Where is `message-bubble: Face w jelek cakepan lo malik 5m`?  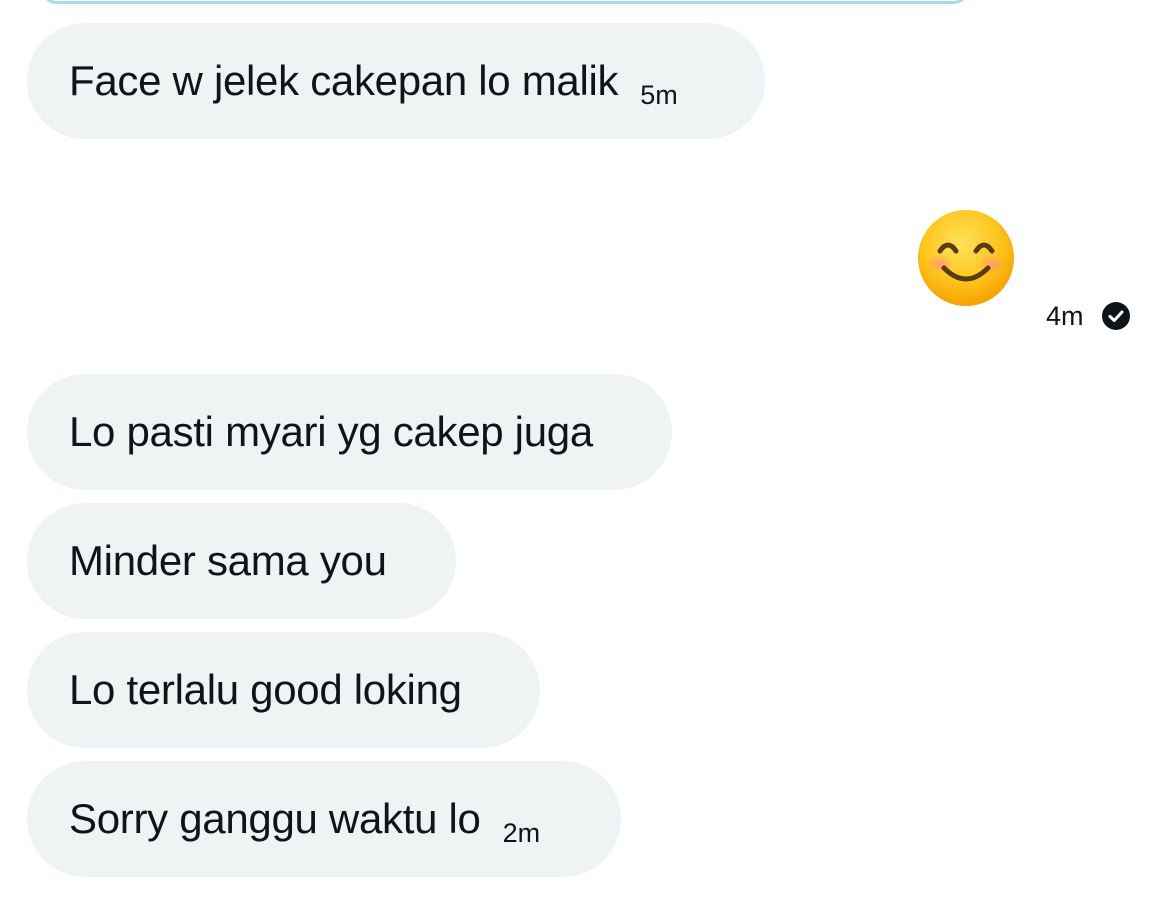 message-bubble: Face w jelek cakepan lo malik 5m is located at coordinates (396, 81).